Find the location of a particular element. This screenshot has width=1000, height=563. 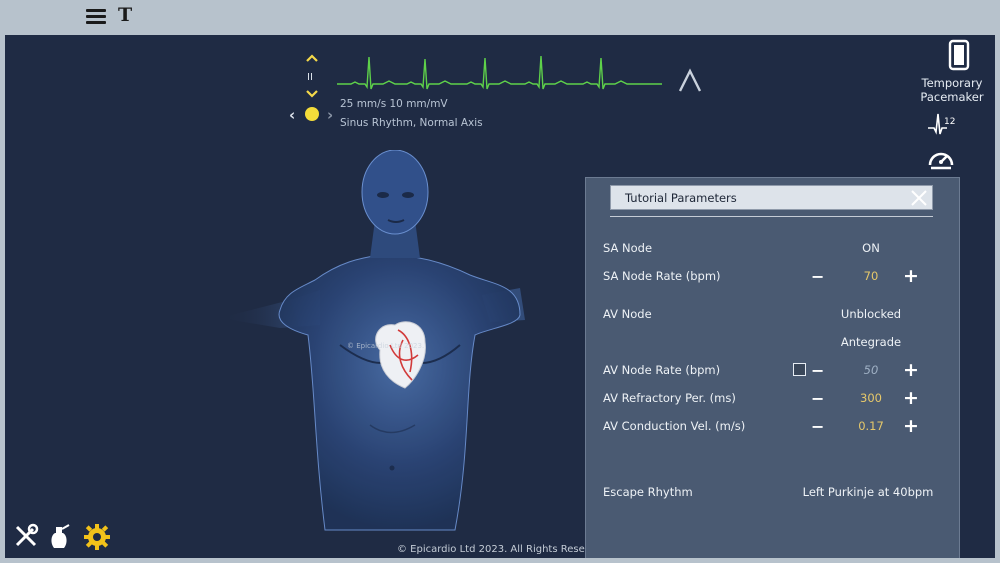

param-row-sa-node: SA Node ON is located at coordinates (771, 249).